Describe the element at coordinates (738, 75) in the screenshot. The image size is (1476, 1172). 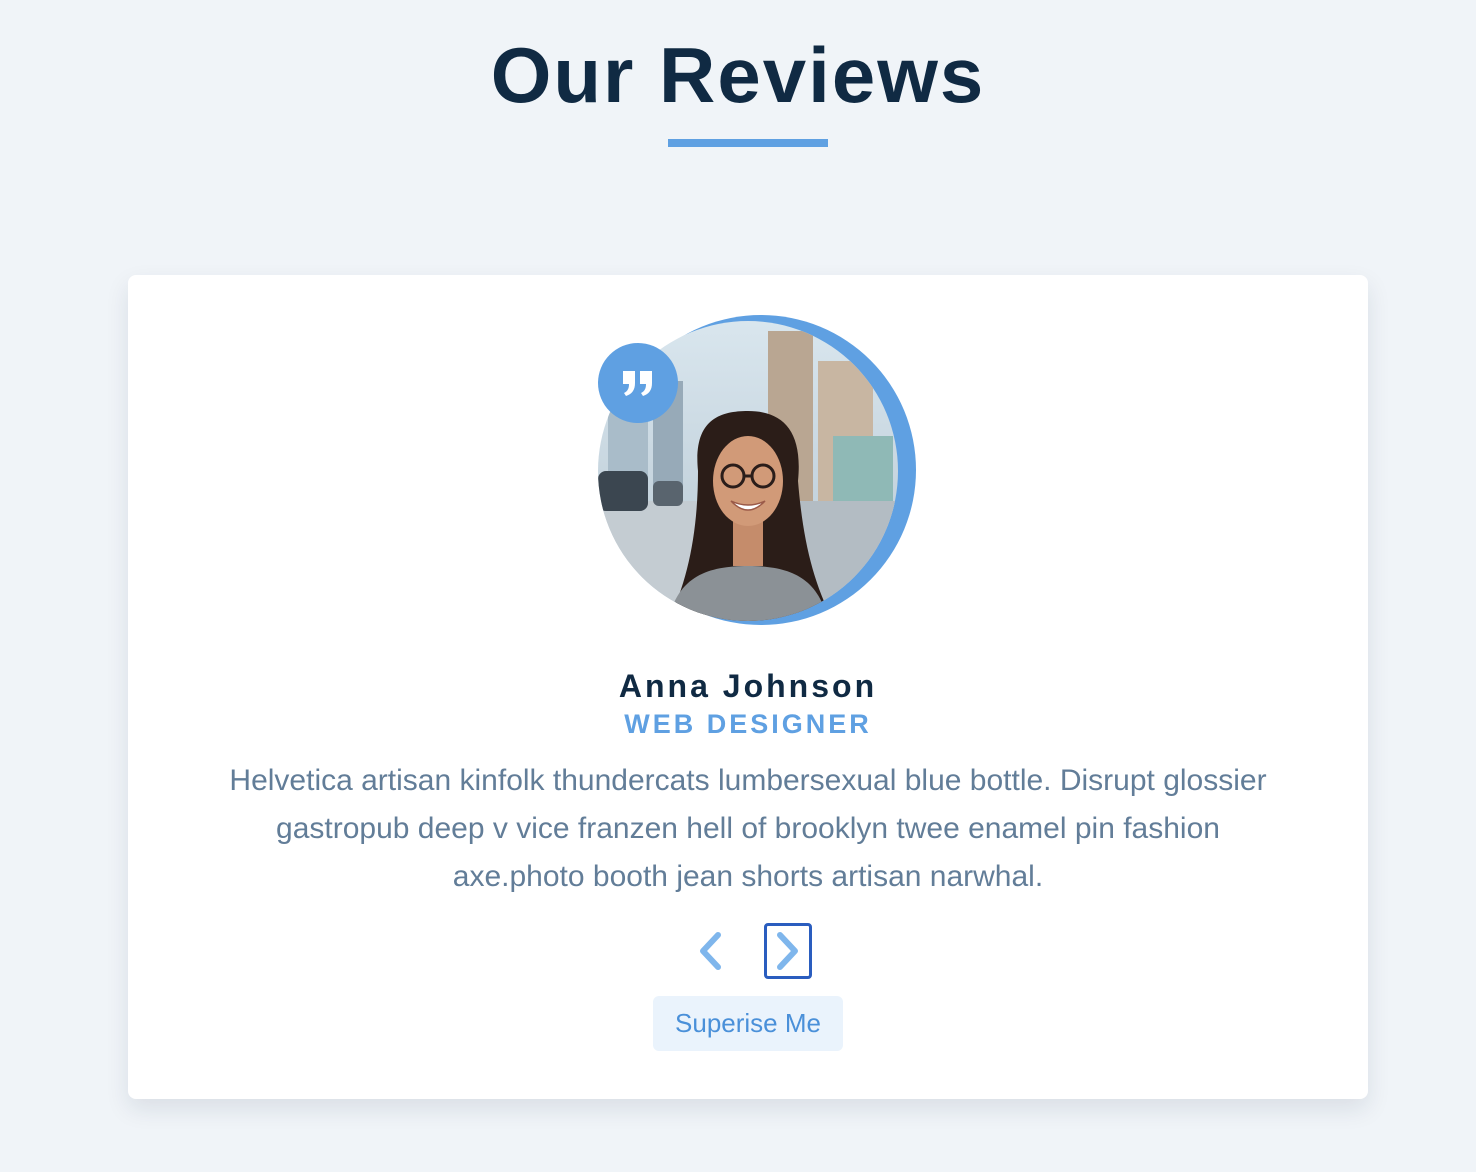
I see `page-title: Our Reviews` at that location.